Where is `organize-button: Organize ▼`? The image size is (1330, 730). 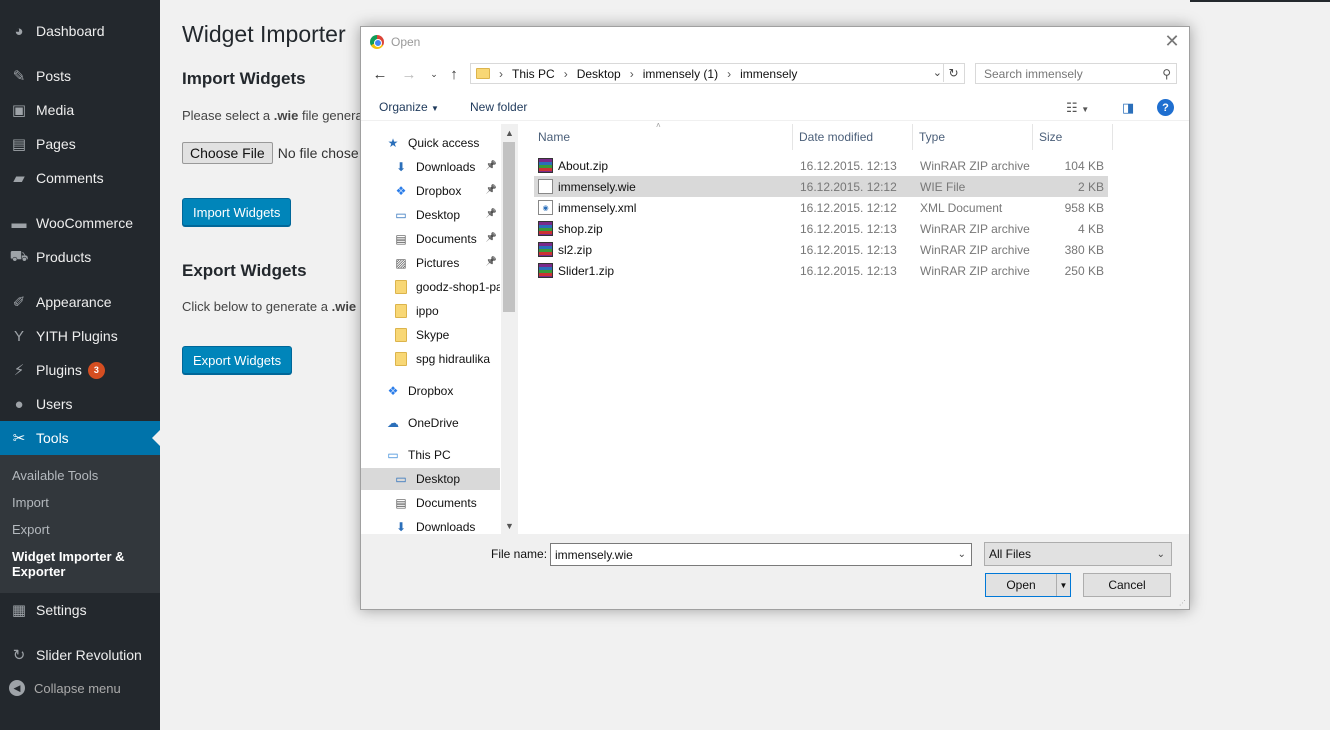
organize-button: Organize ▼ is located at coordinates (409, 107).